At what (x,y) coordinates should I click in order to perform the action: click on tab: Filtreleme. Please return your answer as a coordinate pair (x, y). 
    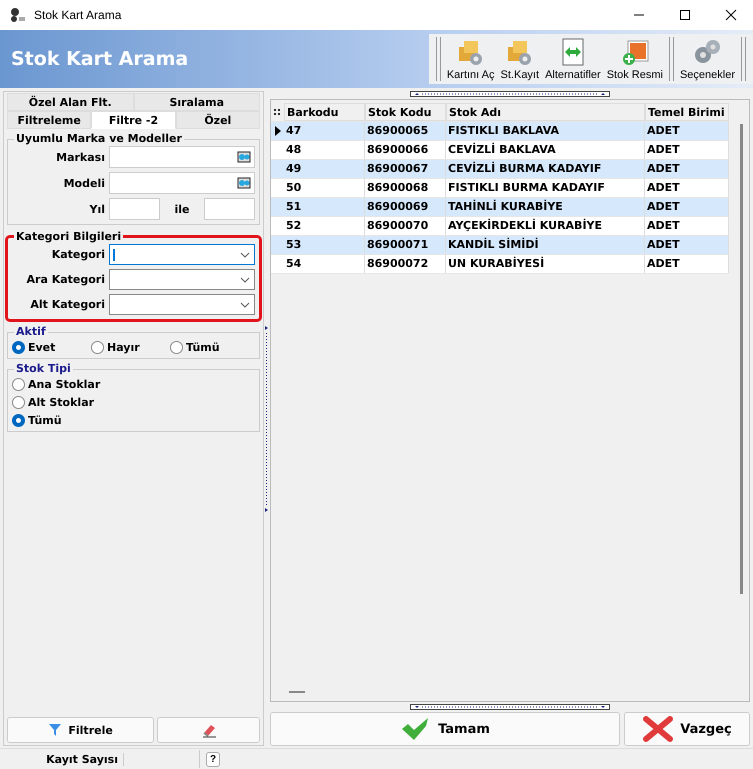
    Looking at the image, I should click on (49, 120).